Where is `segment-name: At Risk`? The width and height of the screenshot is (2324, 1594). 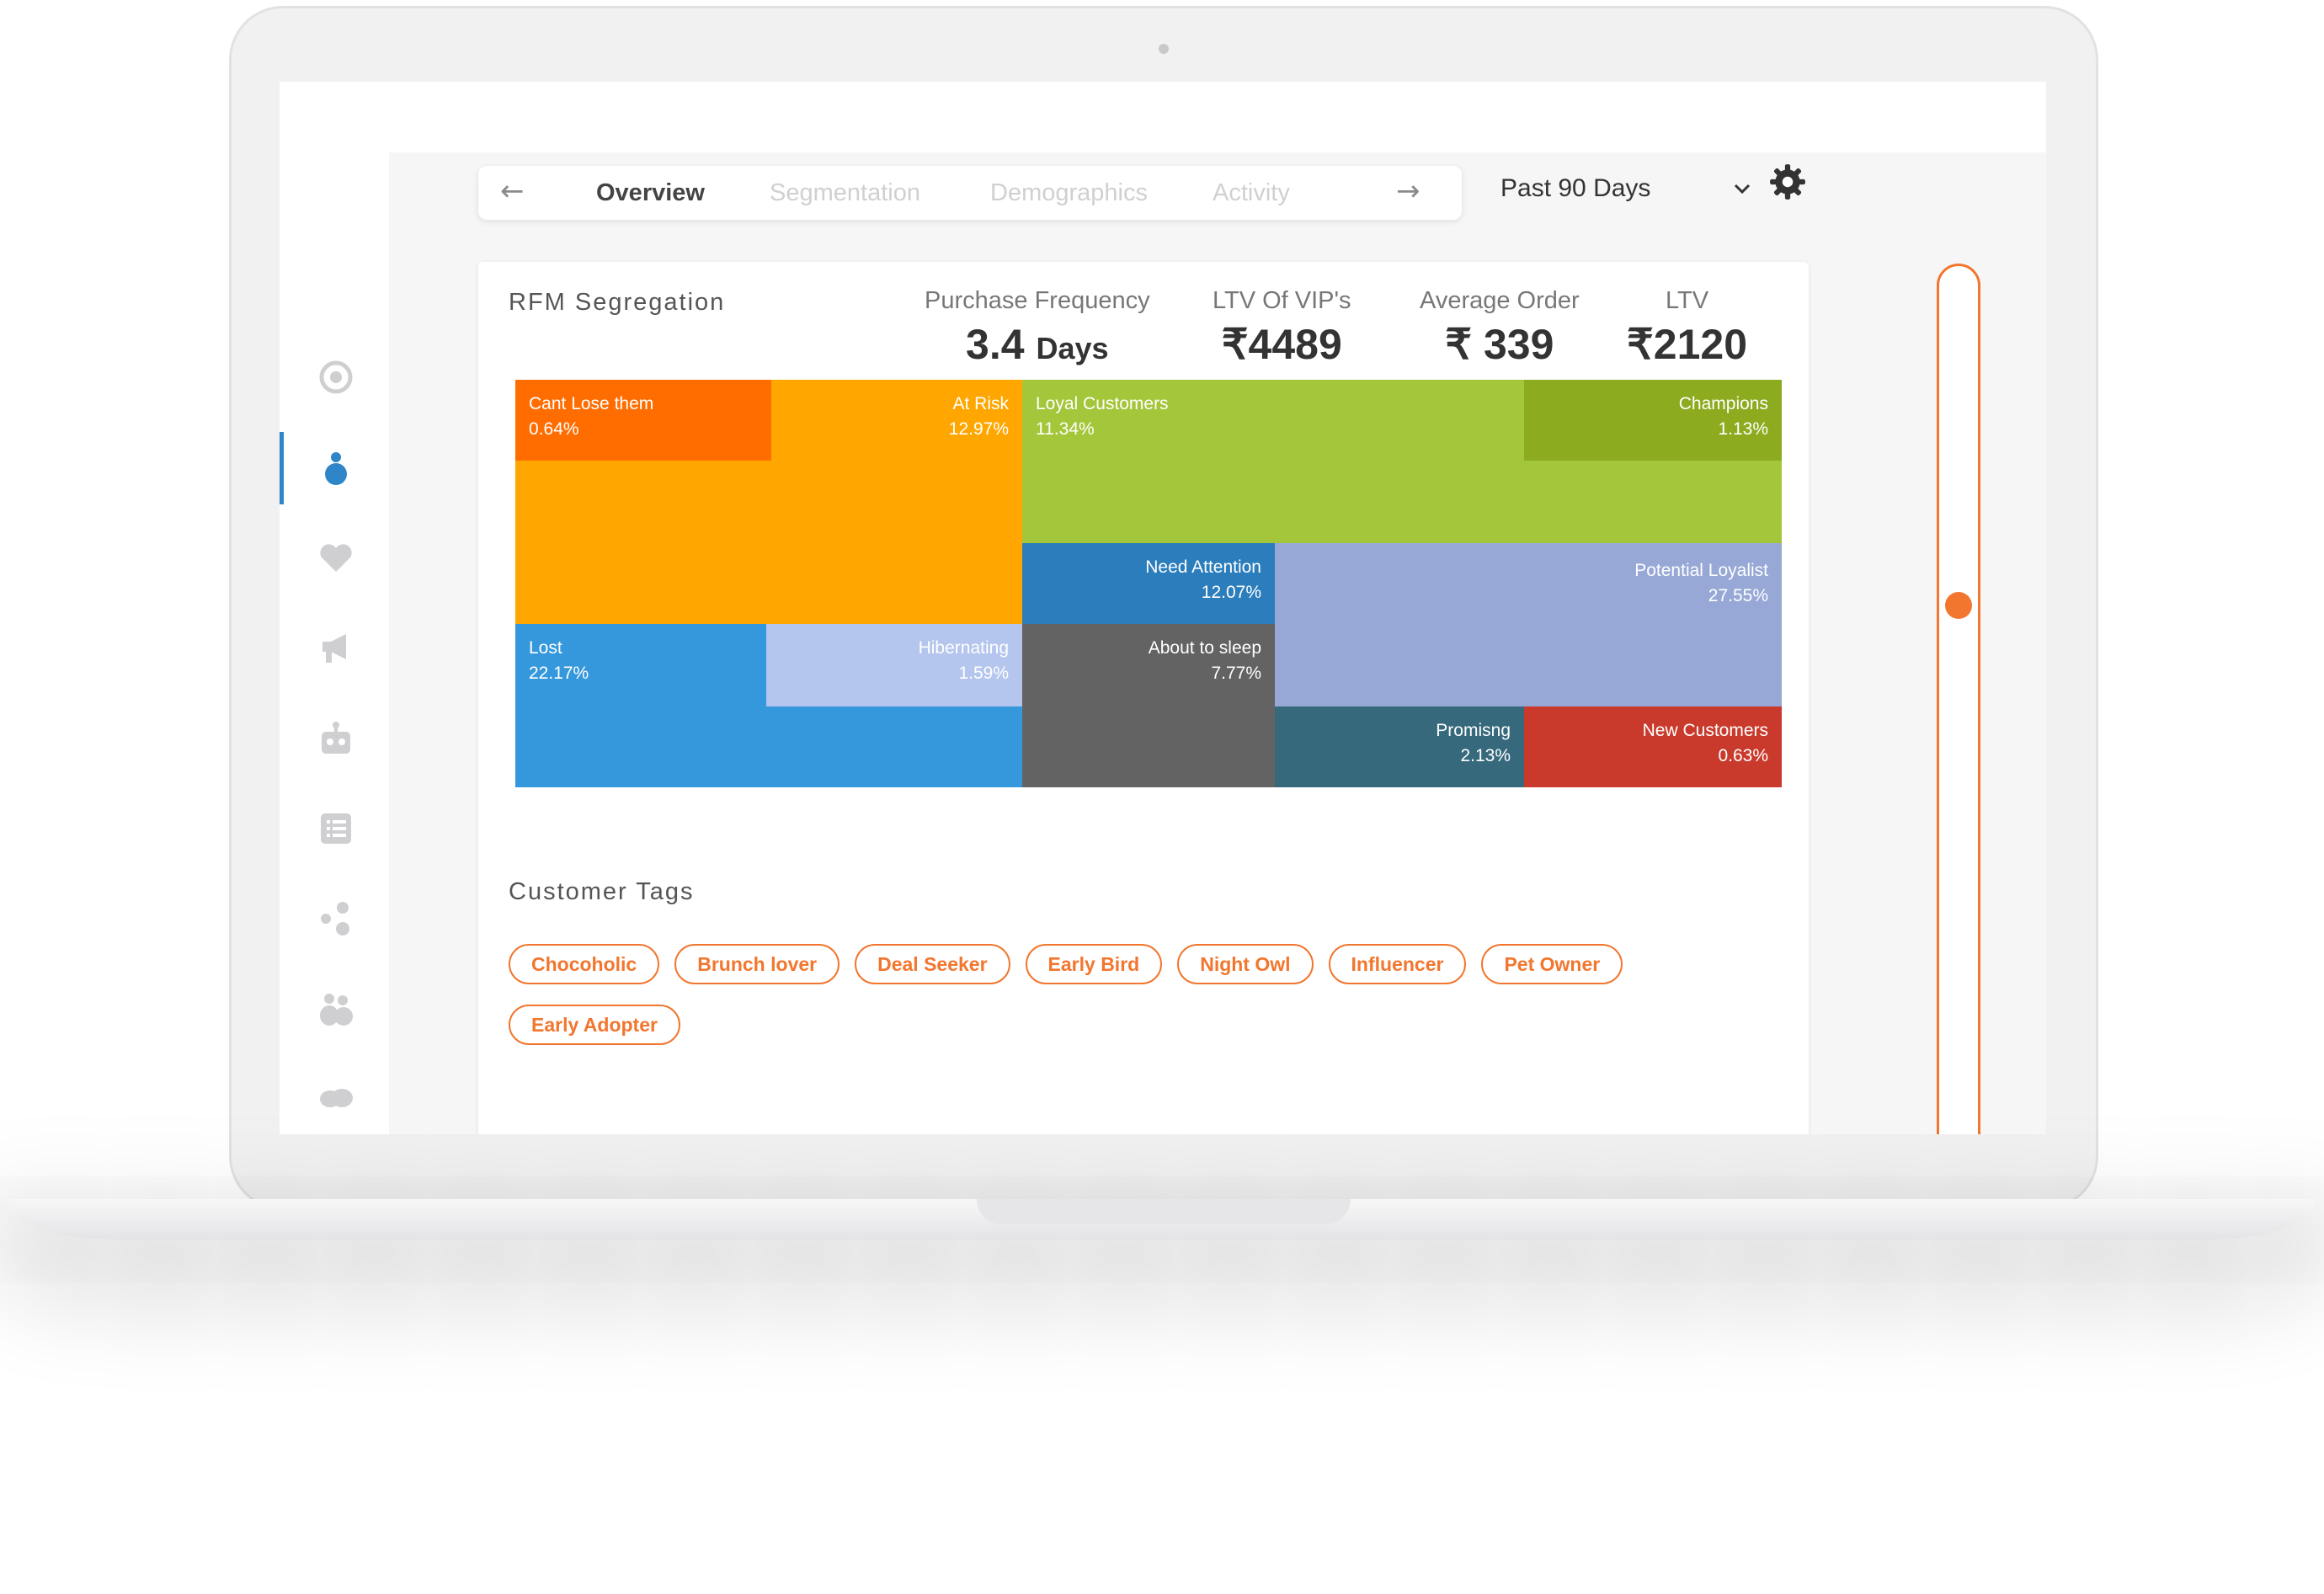 segment-name: At Risk is located at coordinates (980, 403).